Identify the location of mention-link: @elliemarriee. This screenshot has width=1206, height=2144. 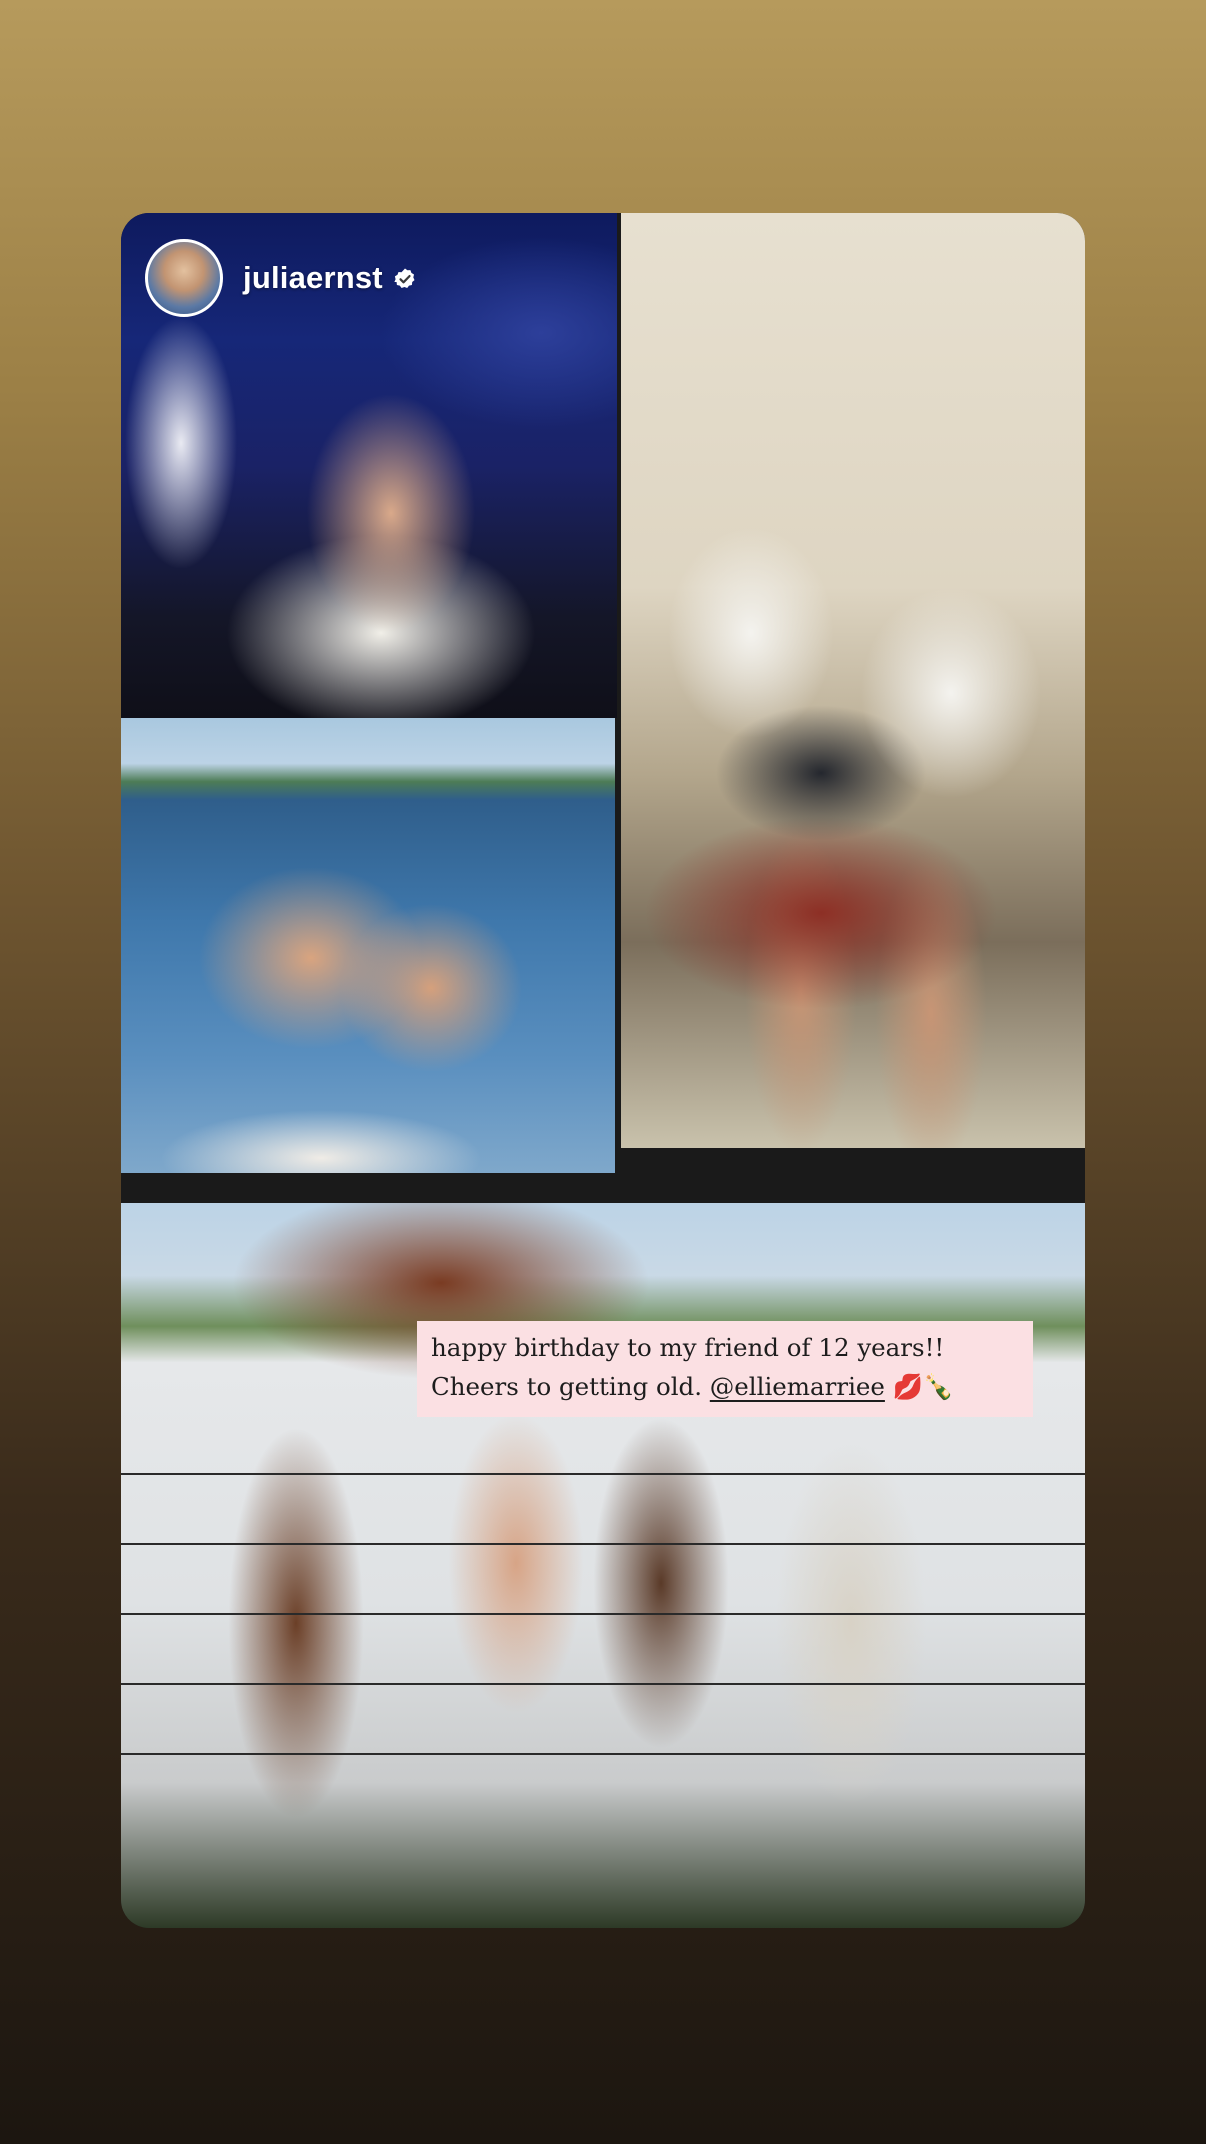
(797, 1386).